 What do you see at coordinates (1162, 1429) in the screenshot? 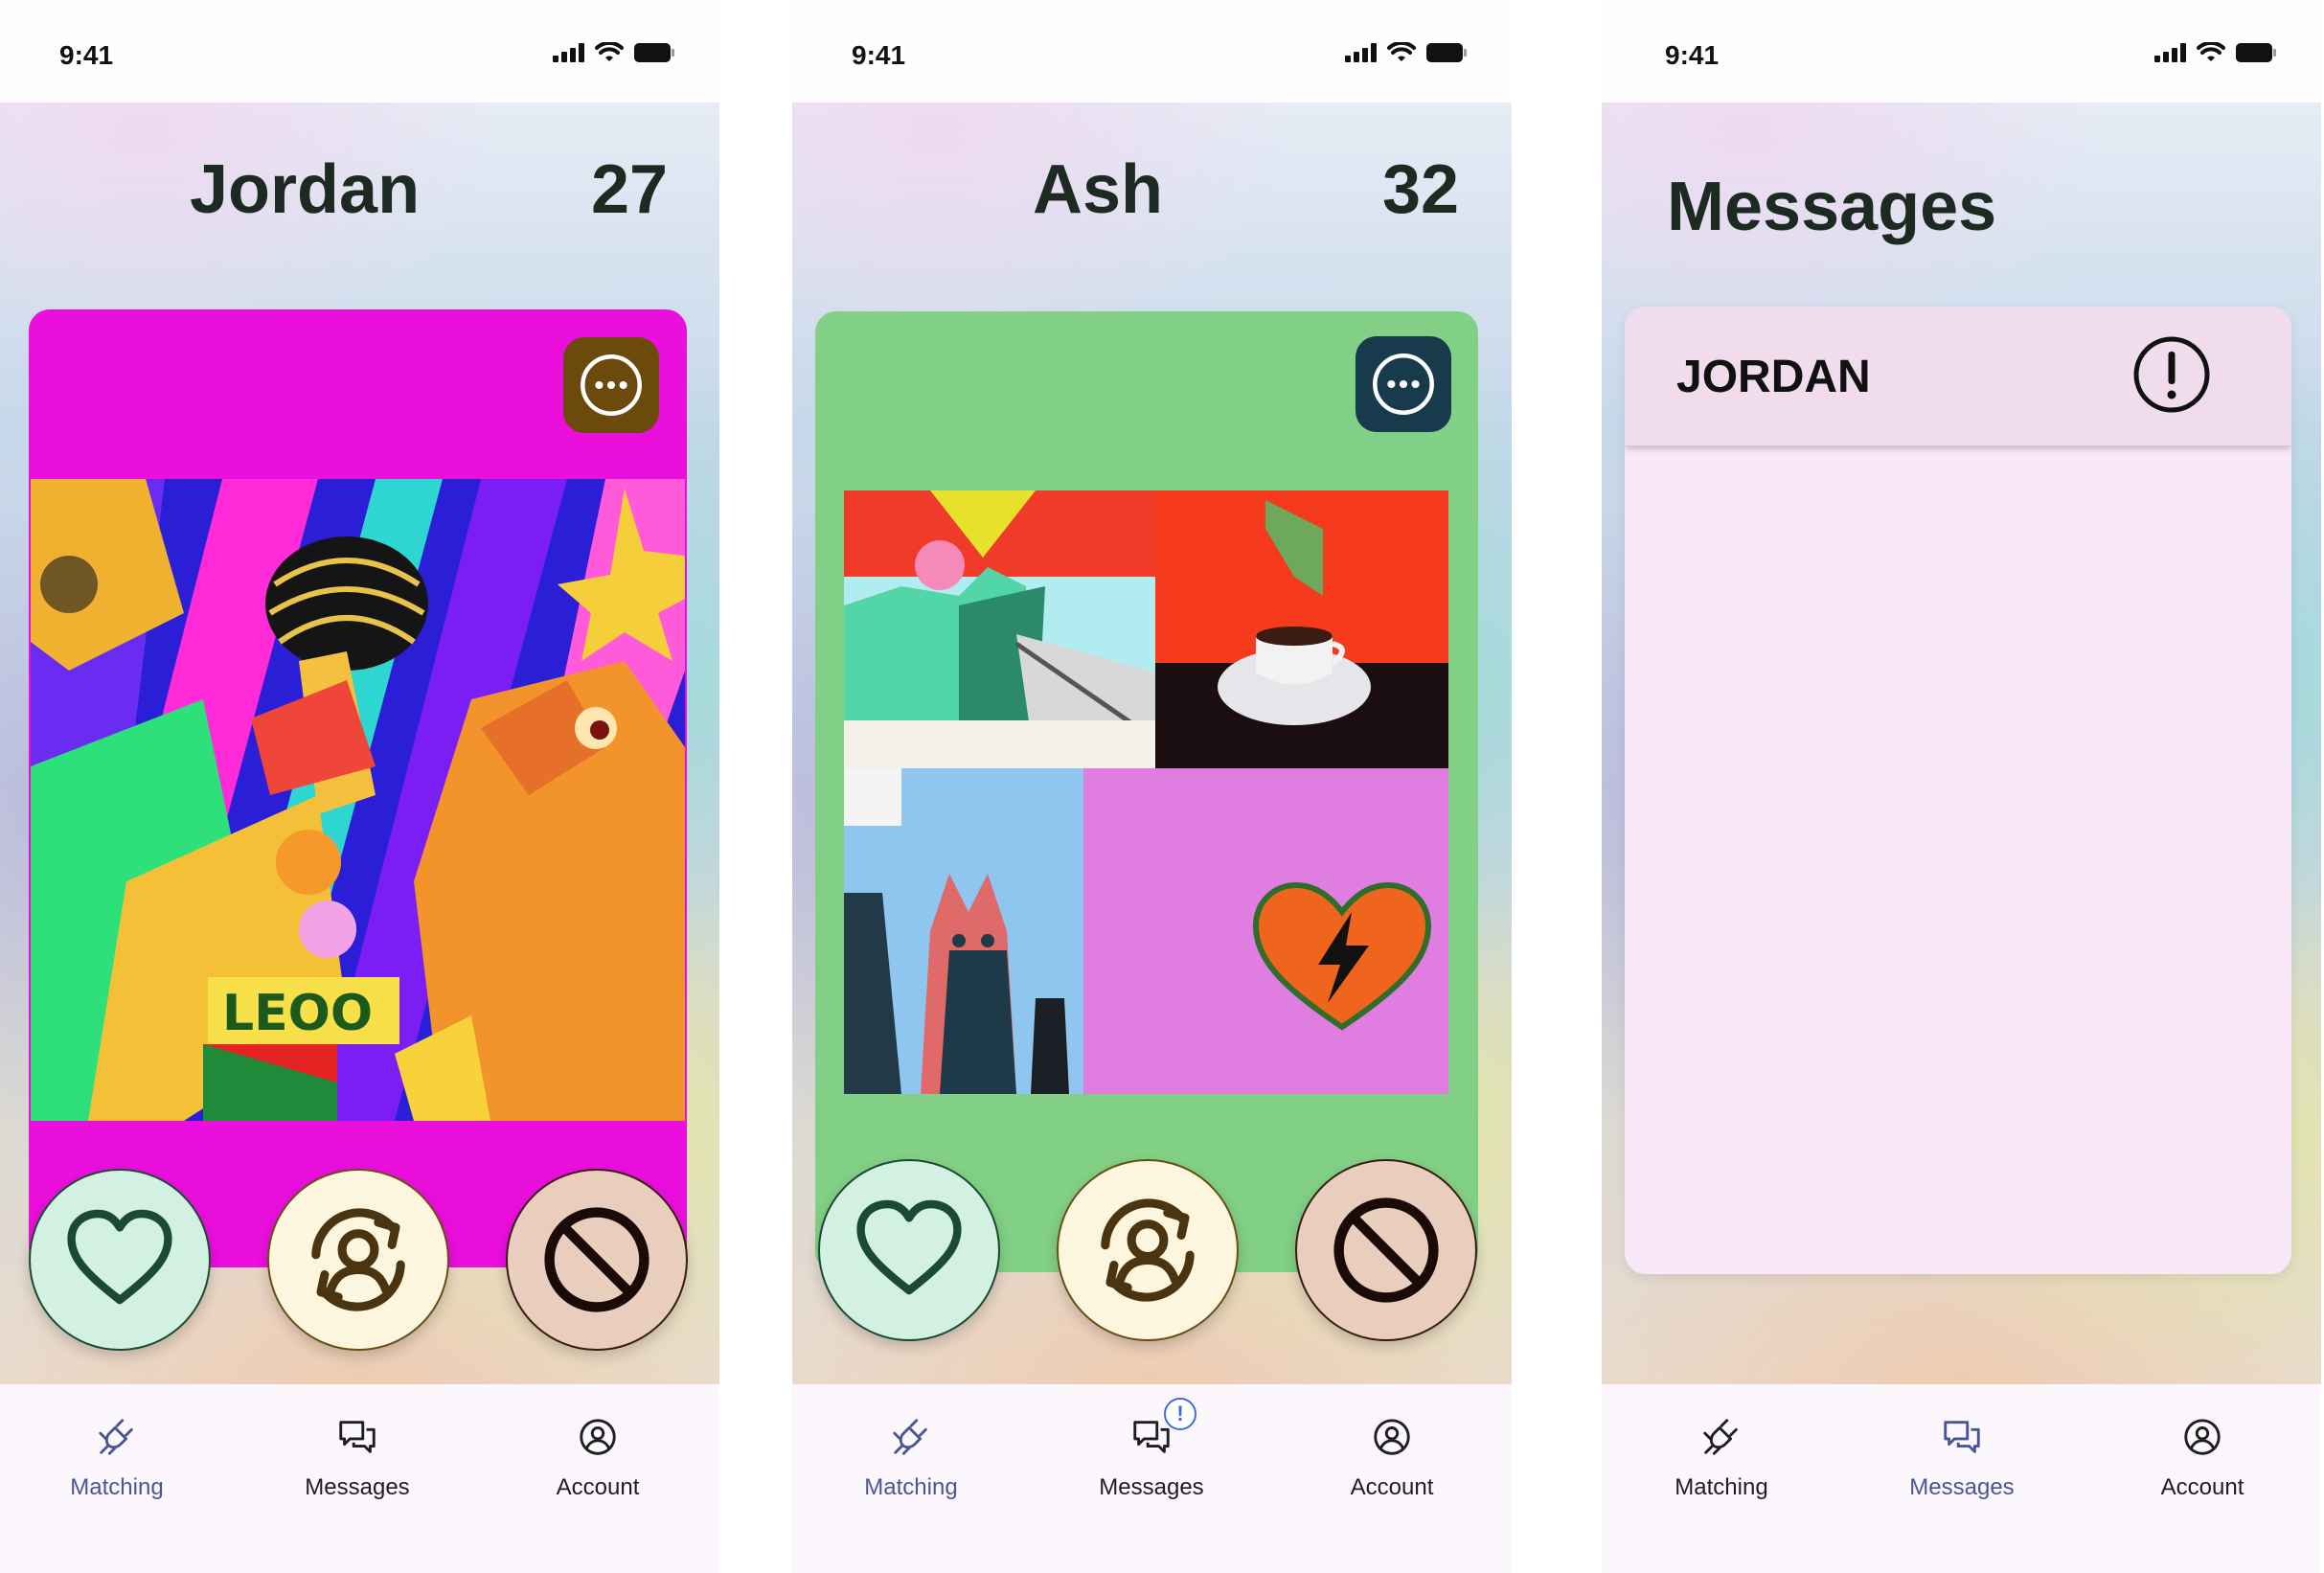
I see `chat-bubbles-icon: !` at bounding box center [1162, 1429].